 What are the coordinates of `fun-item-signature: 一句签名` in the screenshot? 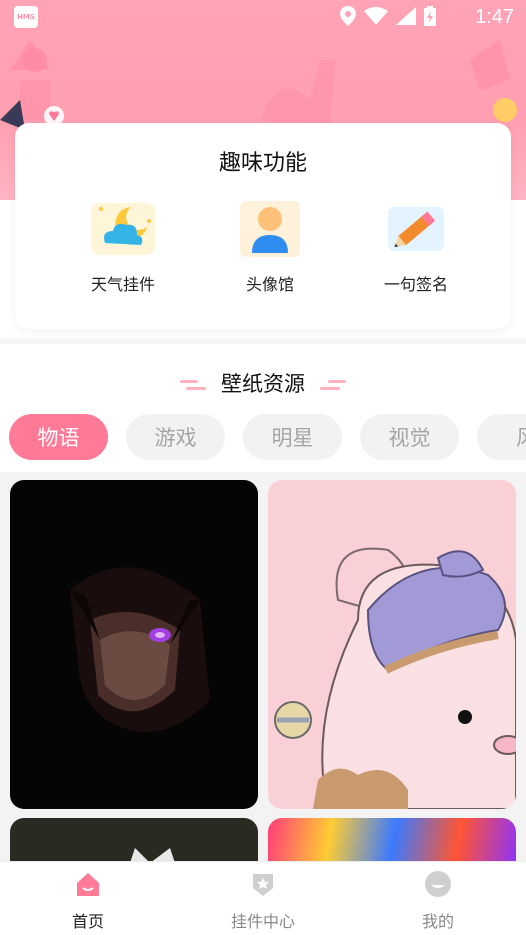 It's located at (416, 246).